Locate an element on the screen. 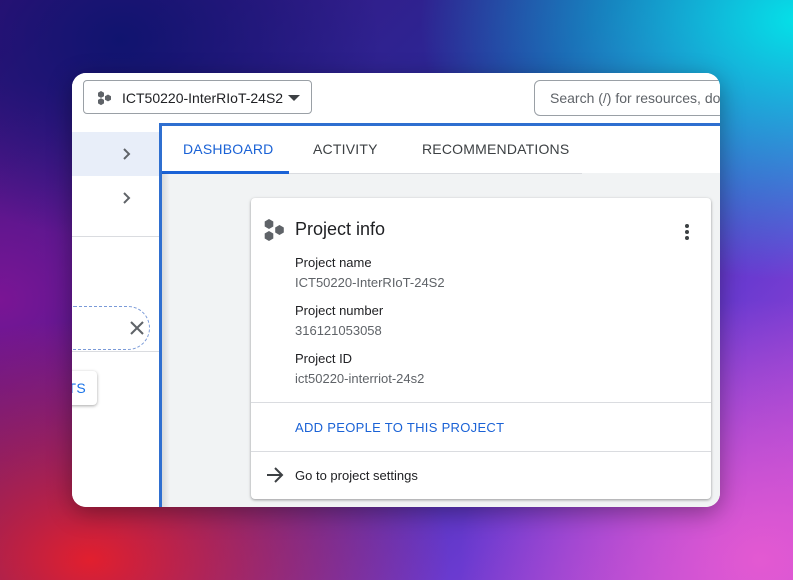  project-settings-link: Go to project settings is located at coordinates (356, 475).